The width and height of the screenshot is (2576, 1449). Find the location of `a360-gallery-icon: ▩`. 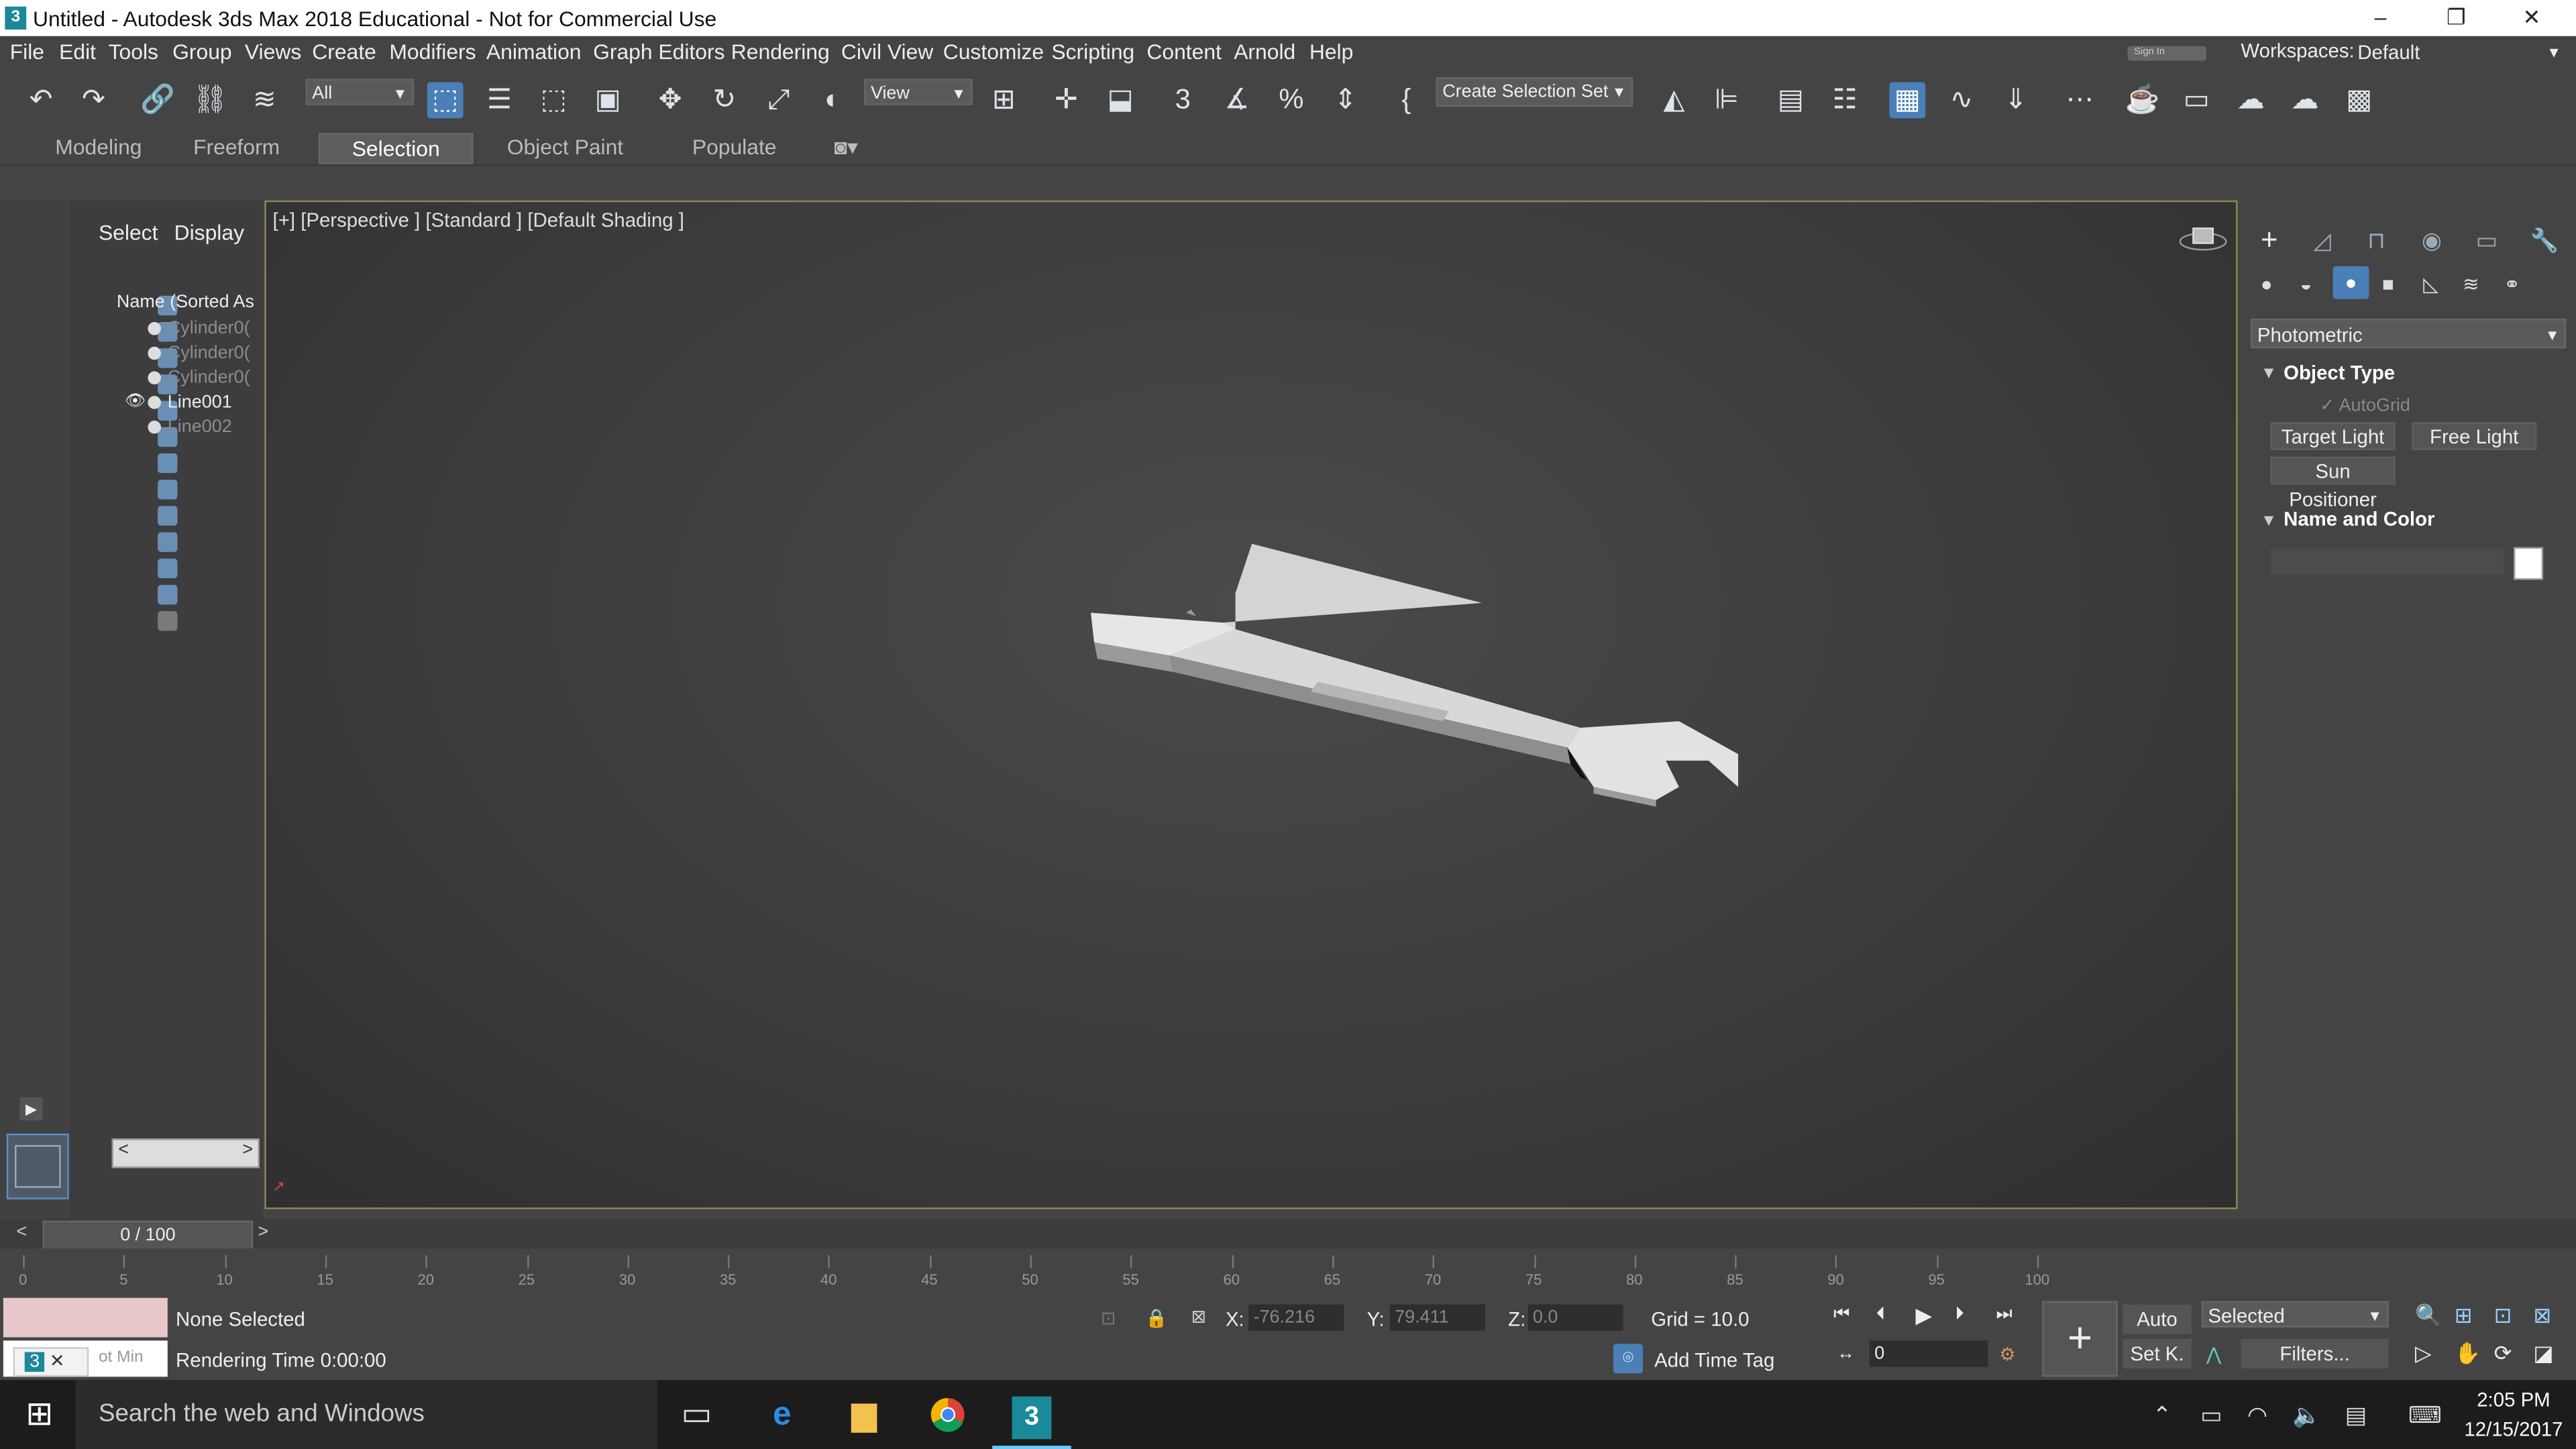

a360-gallery-icon: ▩ is located at coordinates (2359, 100).